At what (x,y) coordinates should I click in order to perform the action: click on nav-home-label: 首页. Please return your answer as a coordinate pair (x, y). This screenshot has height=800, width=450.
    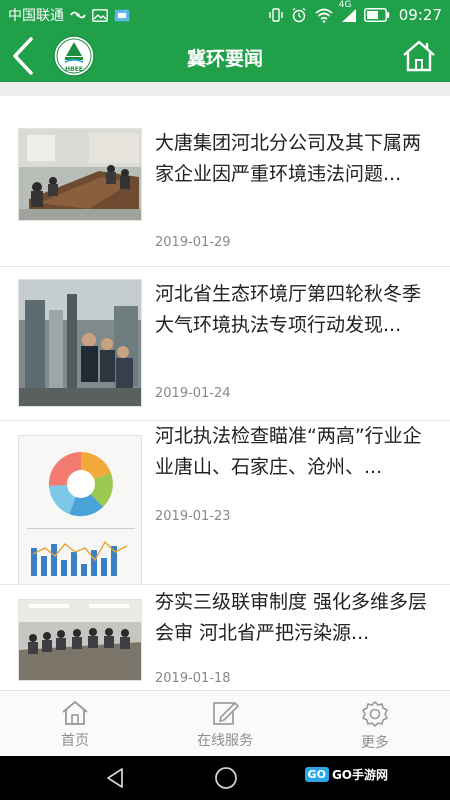
    Looking at the image, I should click on (75, 741).